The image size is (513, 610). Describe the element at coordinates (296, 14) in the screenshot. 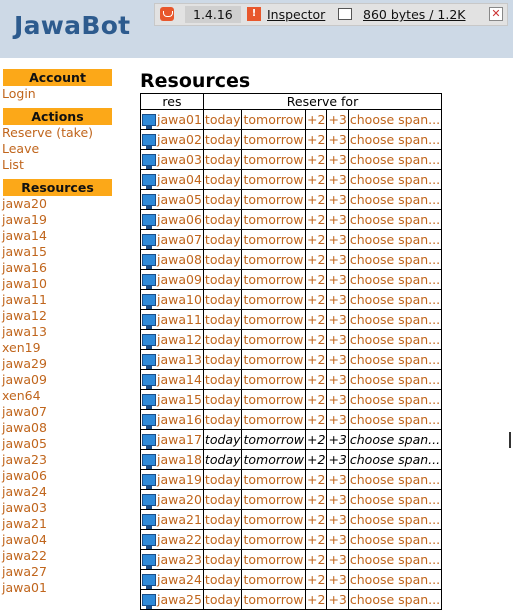

I see `inspector-link: Inspector` at that location.